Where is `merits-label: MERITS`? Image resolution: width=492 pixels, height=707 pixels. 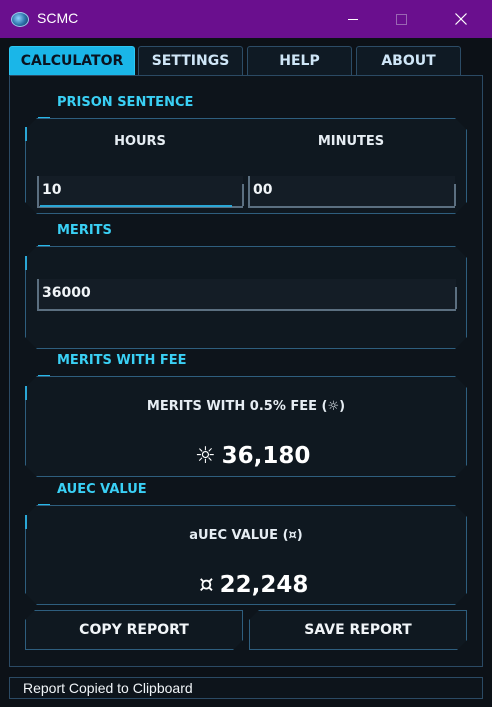 merits-label: MERITS is located at coordinates (84, 230).